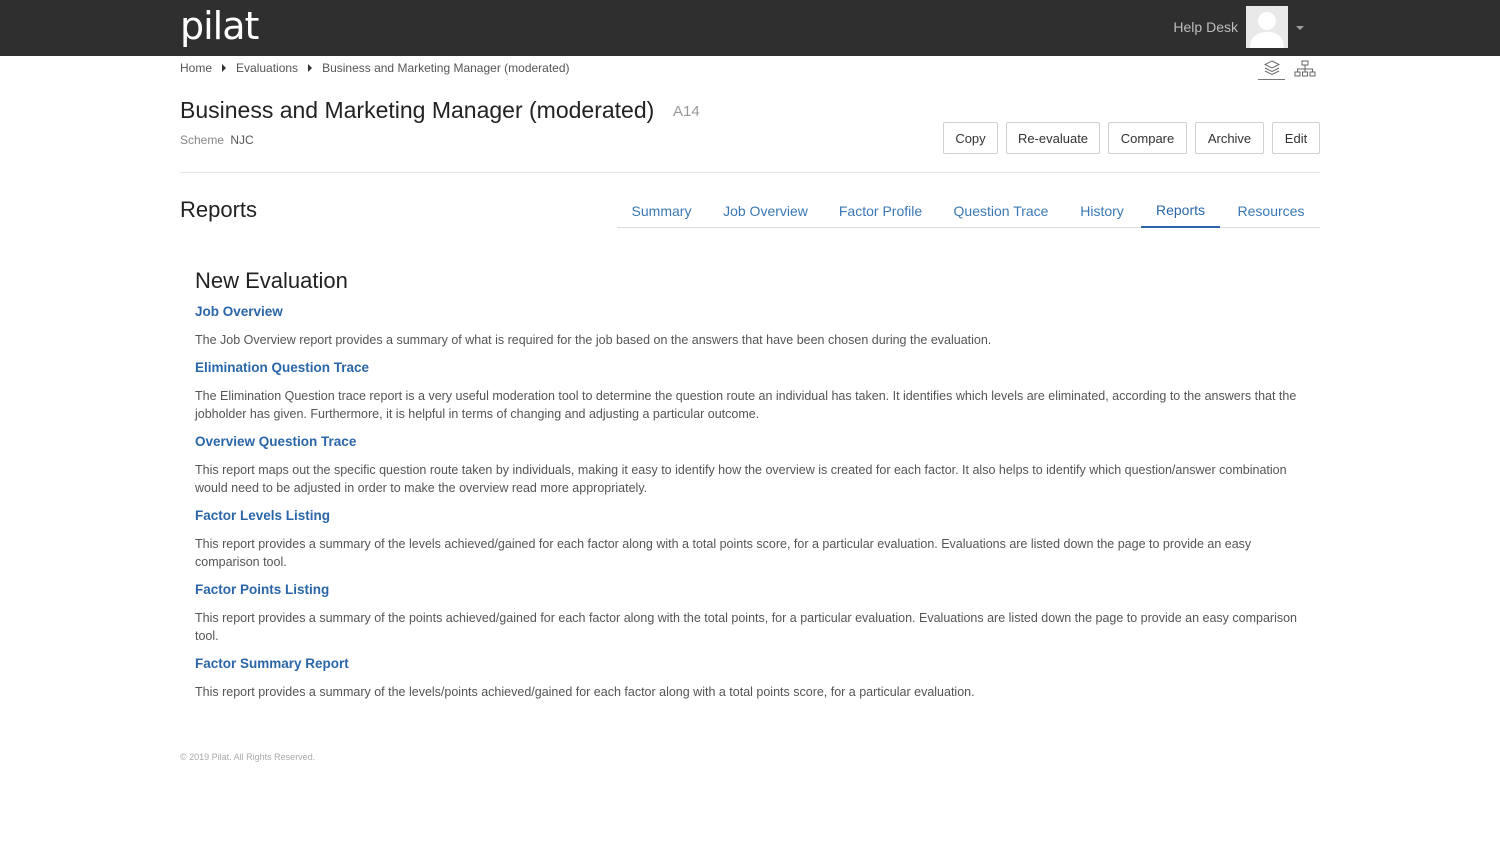 The width and height of the screenshot is (1500, 850). What do you see at coordinates (1147, 138) in the screenshot?
I see `compare-button: Compare` at bounding box center [1147, 138].